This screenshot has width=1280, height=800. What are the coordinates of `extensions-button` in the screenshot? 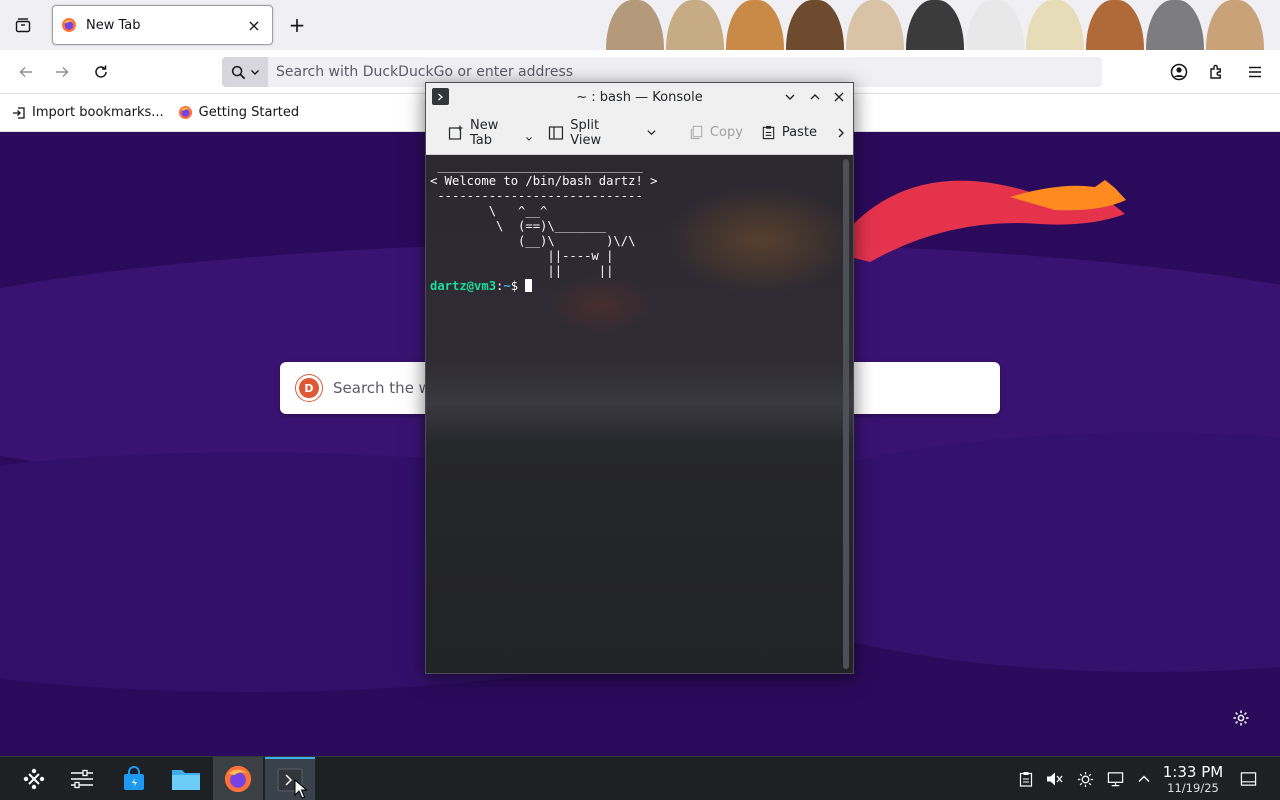 It's located at (1217, 72).